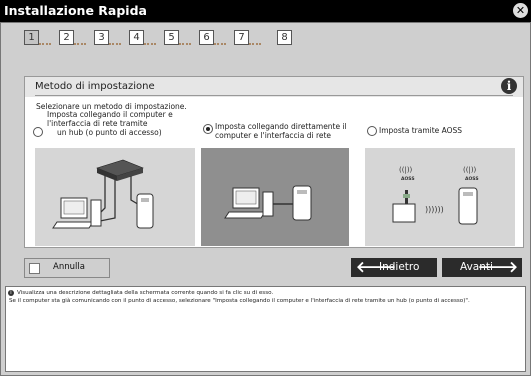 Image resolution: width=531 pixels, height=376 pixels. Describe the element at coordinates (435, 195) in the screenshot. I see `aoss-network-icon: ((|)) ((|)) AOSS AOSS ))))))` at that location.